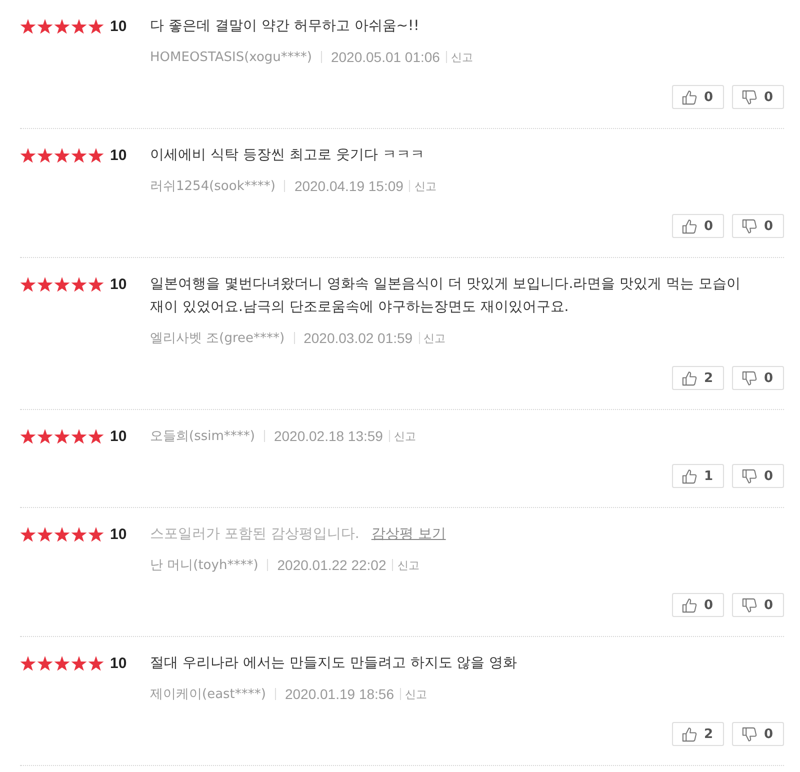 This screenshot has height=772, width=800. What do you see at coordinates (349, 186) in the screenshot?
I see `review-date: 2020.04.19 15:09` at bounding box center [349, 186].